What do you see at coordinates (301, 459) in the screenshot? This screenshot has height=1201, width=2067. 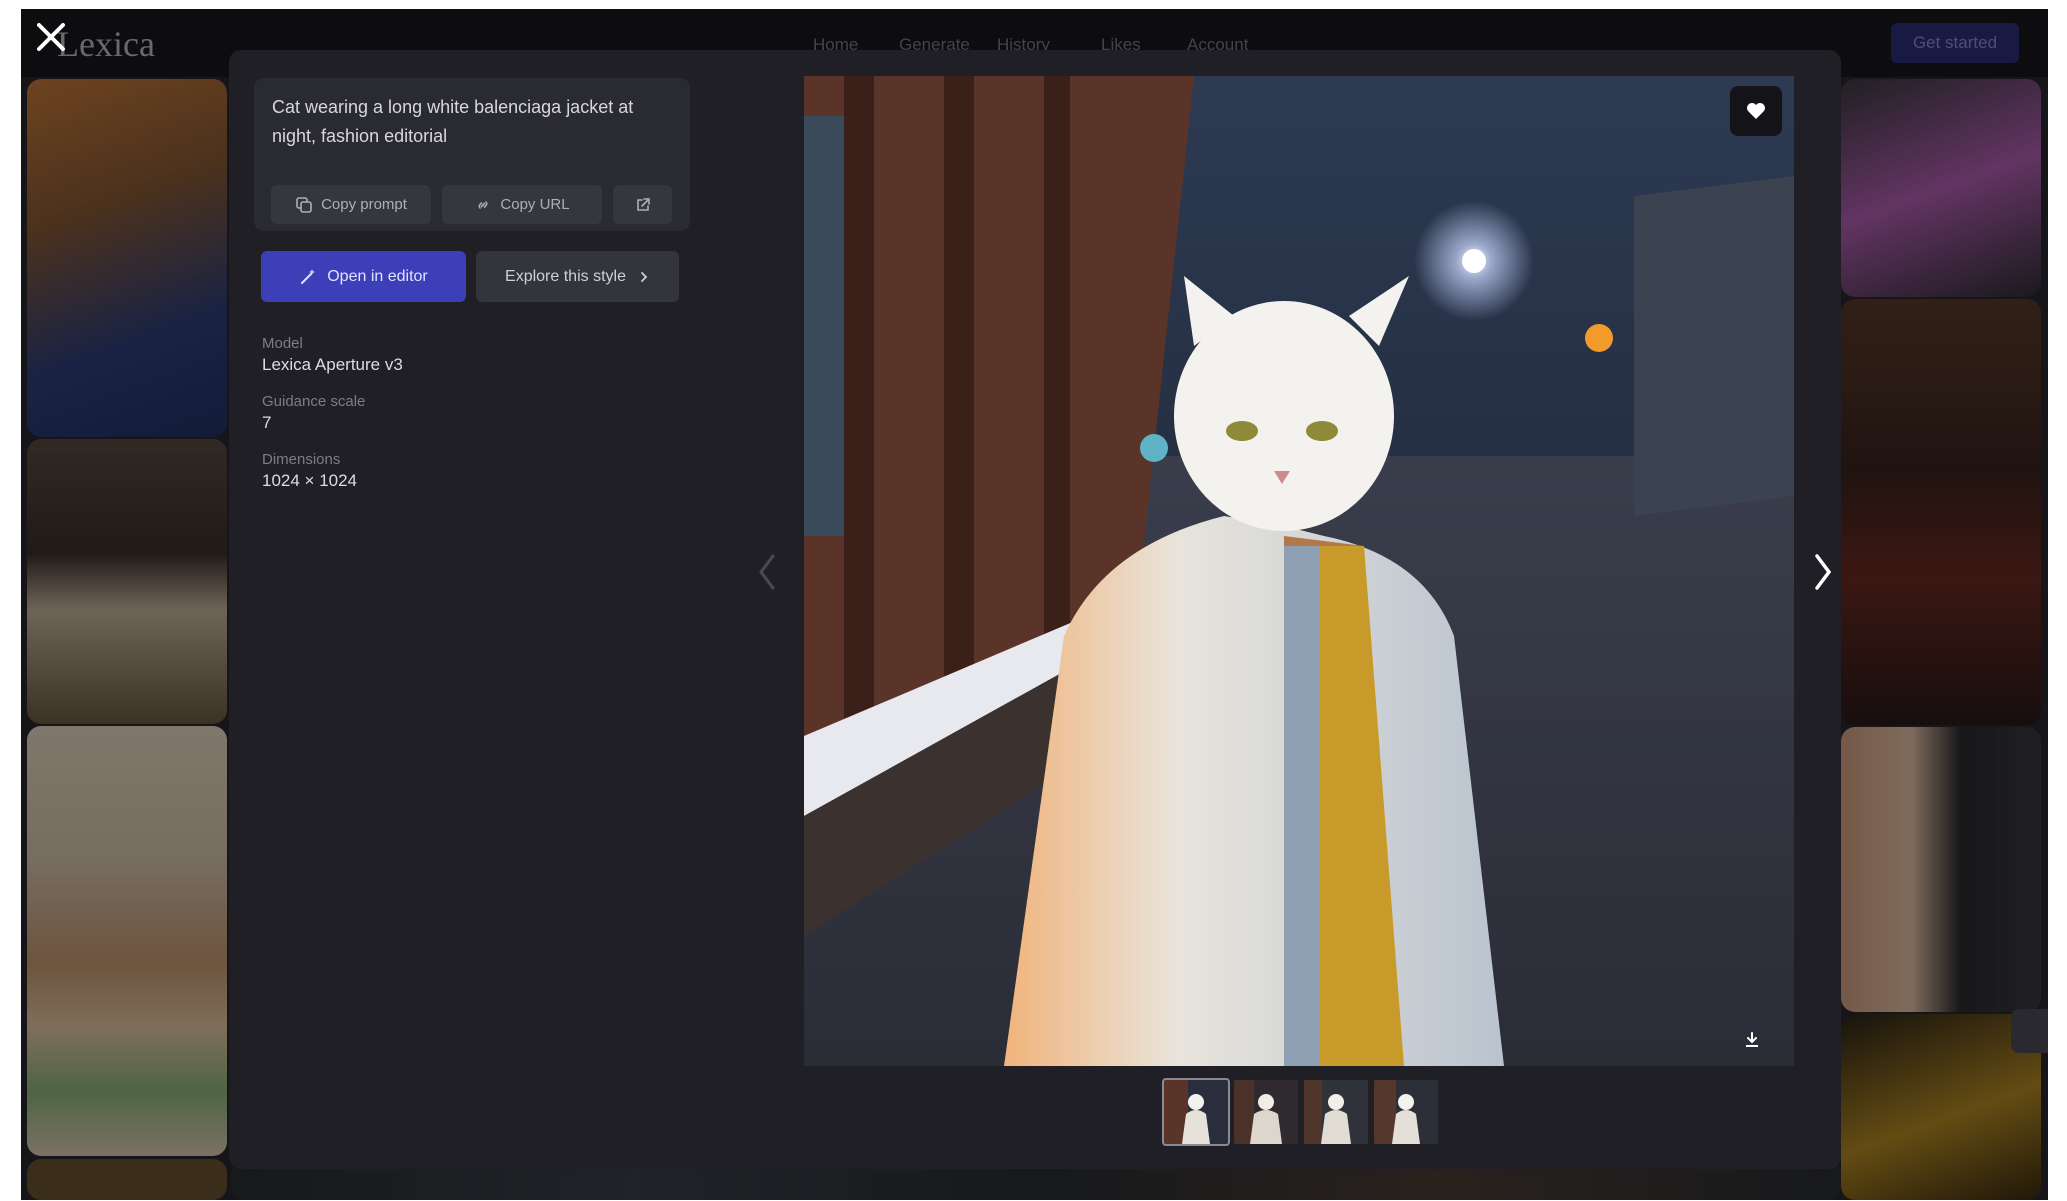 I see `dimensions-label: Dimensions` at bounding box center [301, 459].